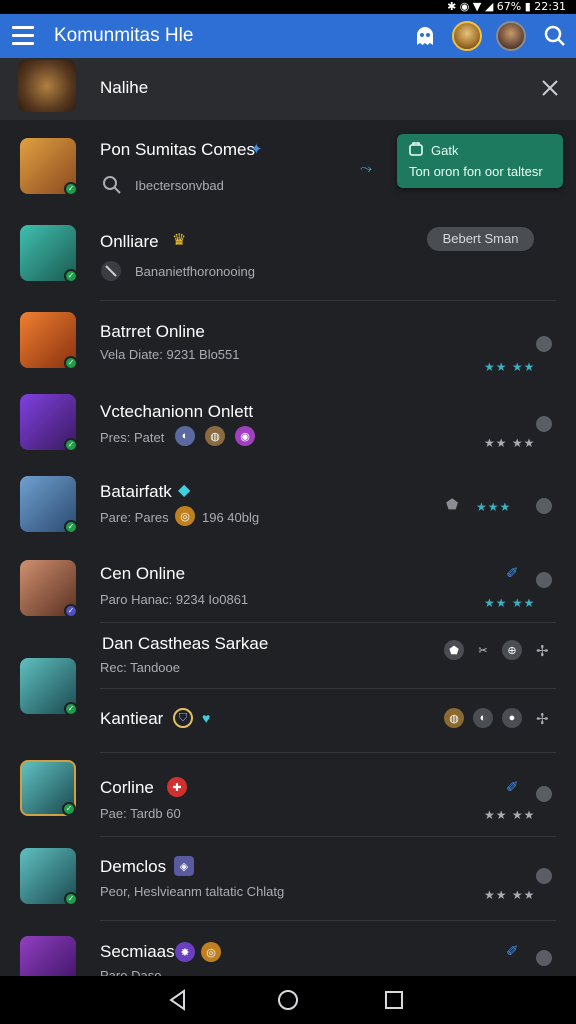 The height and width of the screenshot is (1024, 576). I want to click on item-subtitle: Rec: Tandooe, so click(140, 667).